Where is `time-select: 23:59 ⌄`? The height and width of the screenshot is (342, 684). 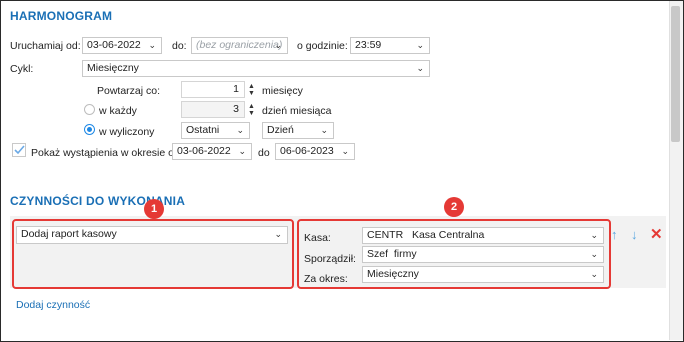 time-select: 23:59 ⌄ is located at coordinates (390, 45).